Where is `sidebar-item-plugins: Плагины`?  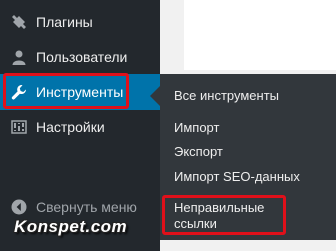 sidebar-item-plugins: Плагины is located at coordinates (80, 22).